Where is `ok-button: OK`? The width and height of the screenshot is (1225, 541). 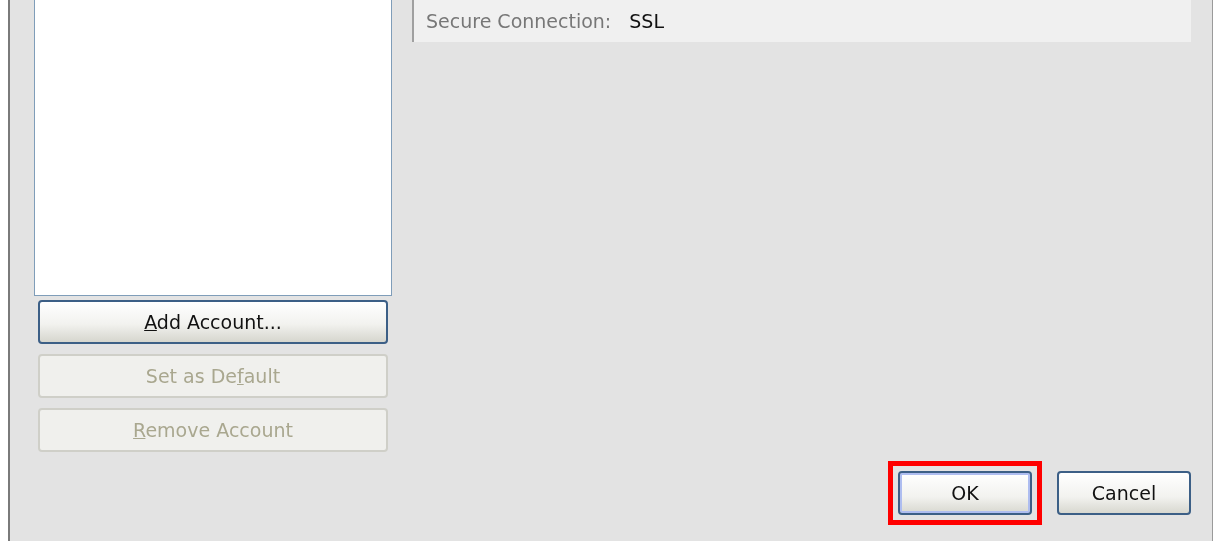 ok-button: OK is located at coordinates (965, 493).